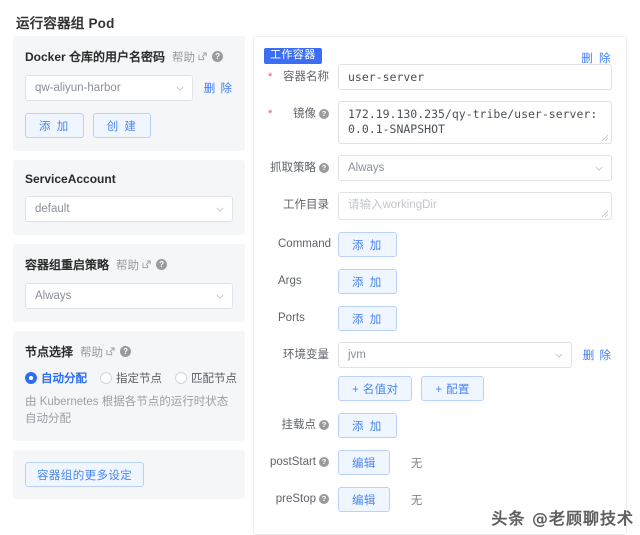  What do you see at coordinates (301, 496) in the screenshot?
I see `field-pre-stop-label: preStop?` at bounding box center [301, 496].